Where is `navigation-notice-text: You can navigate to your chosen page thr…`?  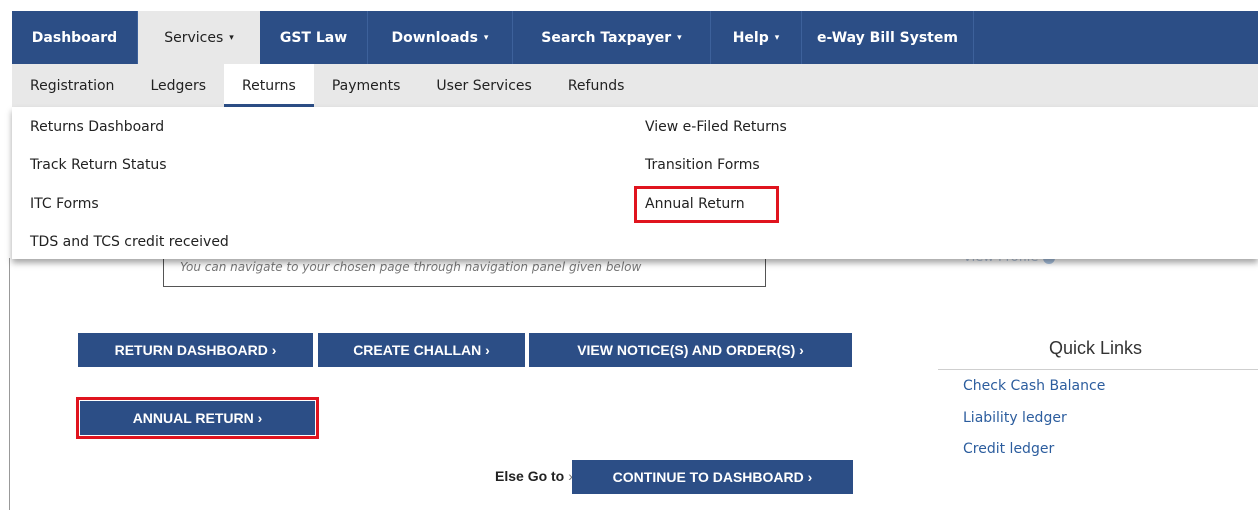 navigation-notice-text: You can navigate to your chosen page thr… is located at coordinates (411, 267).